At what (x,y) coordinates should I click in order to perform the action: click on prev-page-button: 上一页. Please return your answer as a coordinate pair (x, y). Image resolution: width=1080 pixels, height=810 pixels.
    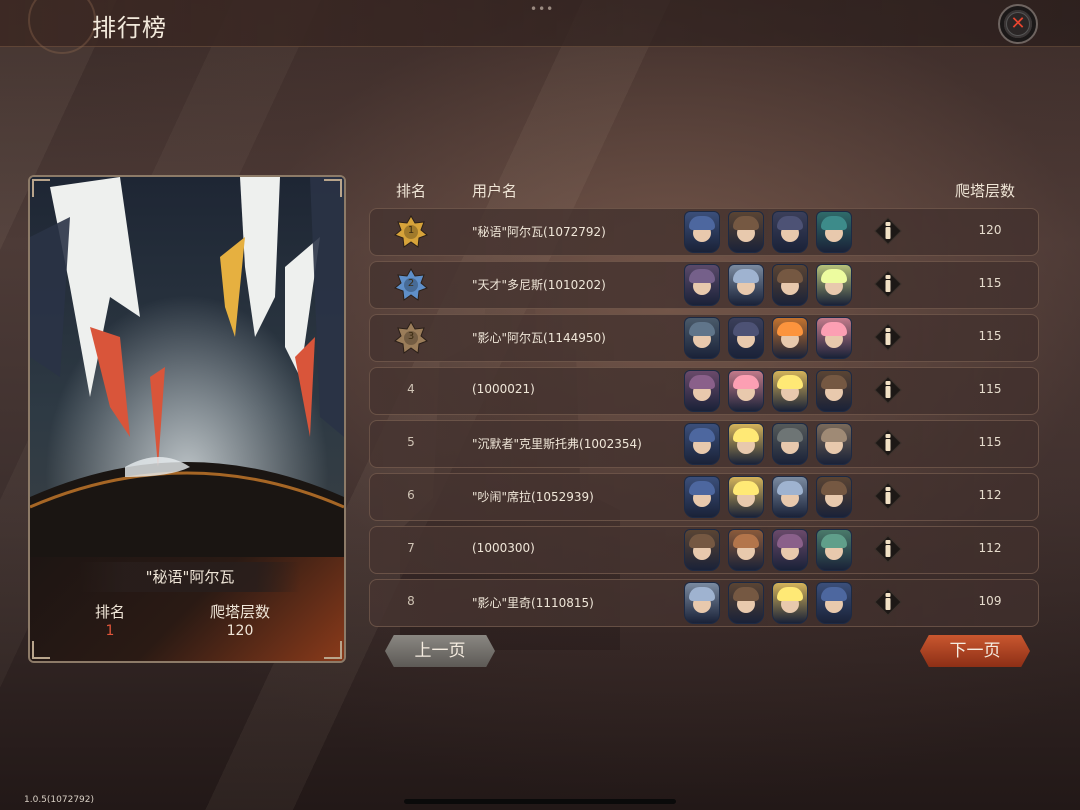
    Looking at the image, I should click on (440, 651).